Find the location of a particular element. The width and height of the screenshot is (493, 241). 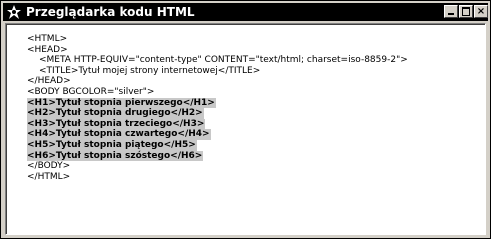

code-line: </BODY> is located at coordinates (49, 166).